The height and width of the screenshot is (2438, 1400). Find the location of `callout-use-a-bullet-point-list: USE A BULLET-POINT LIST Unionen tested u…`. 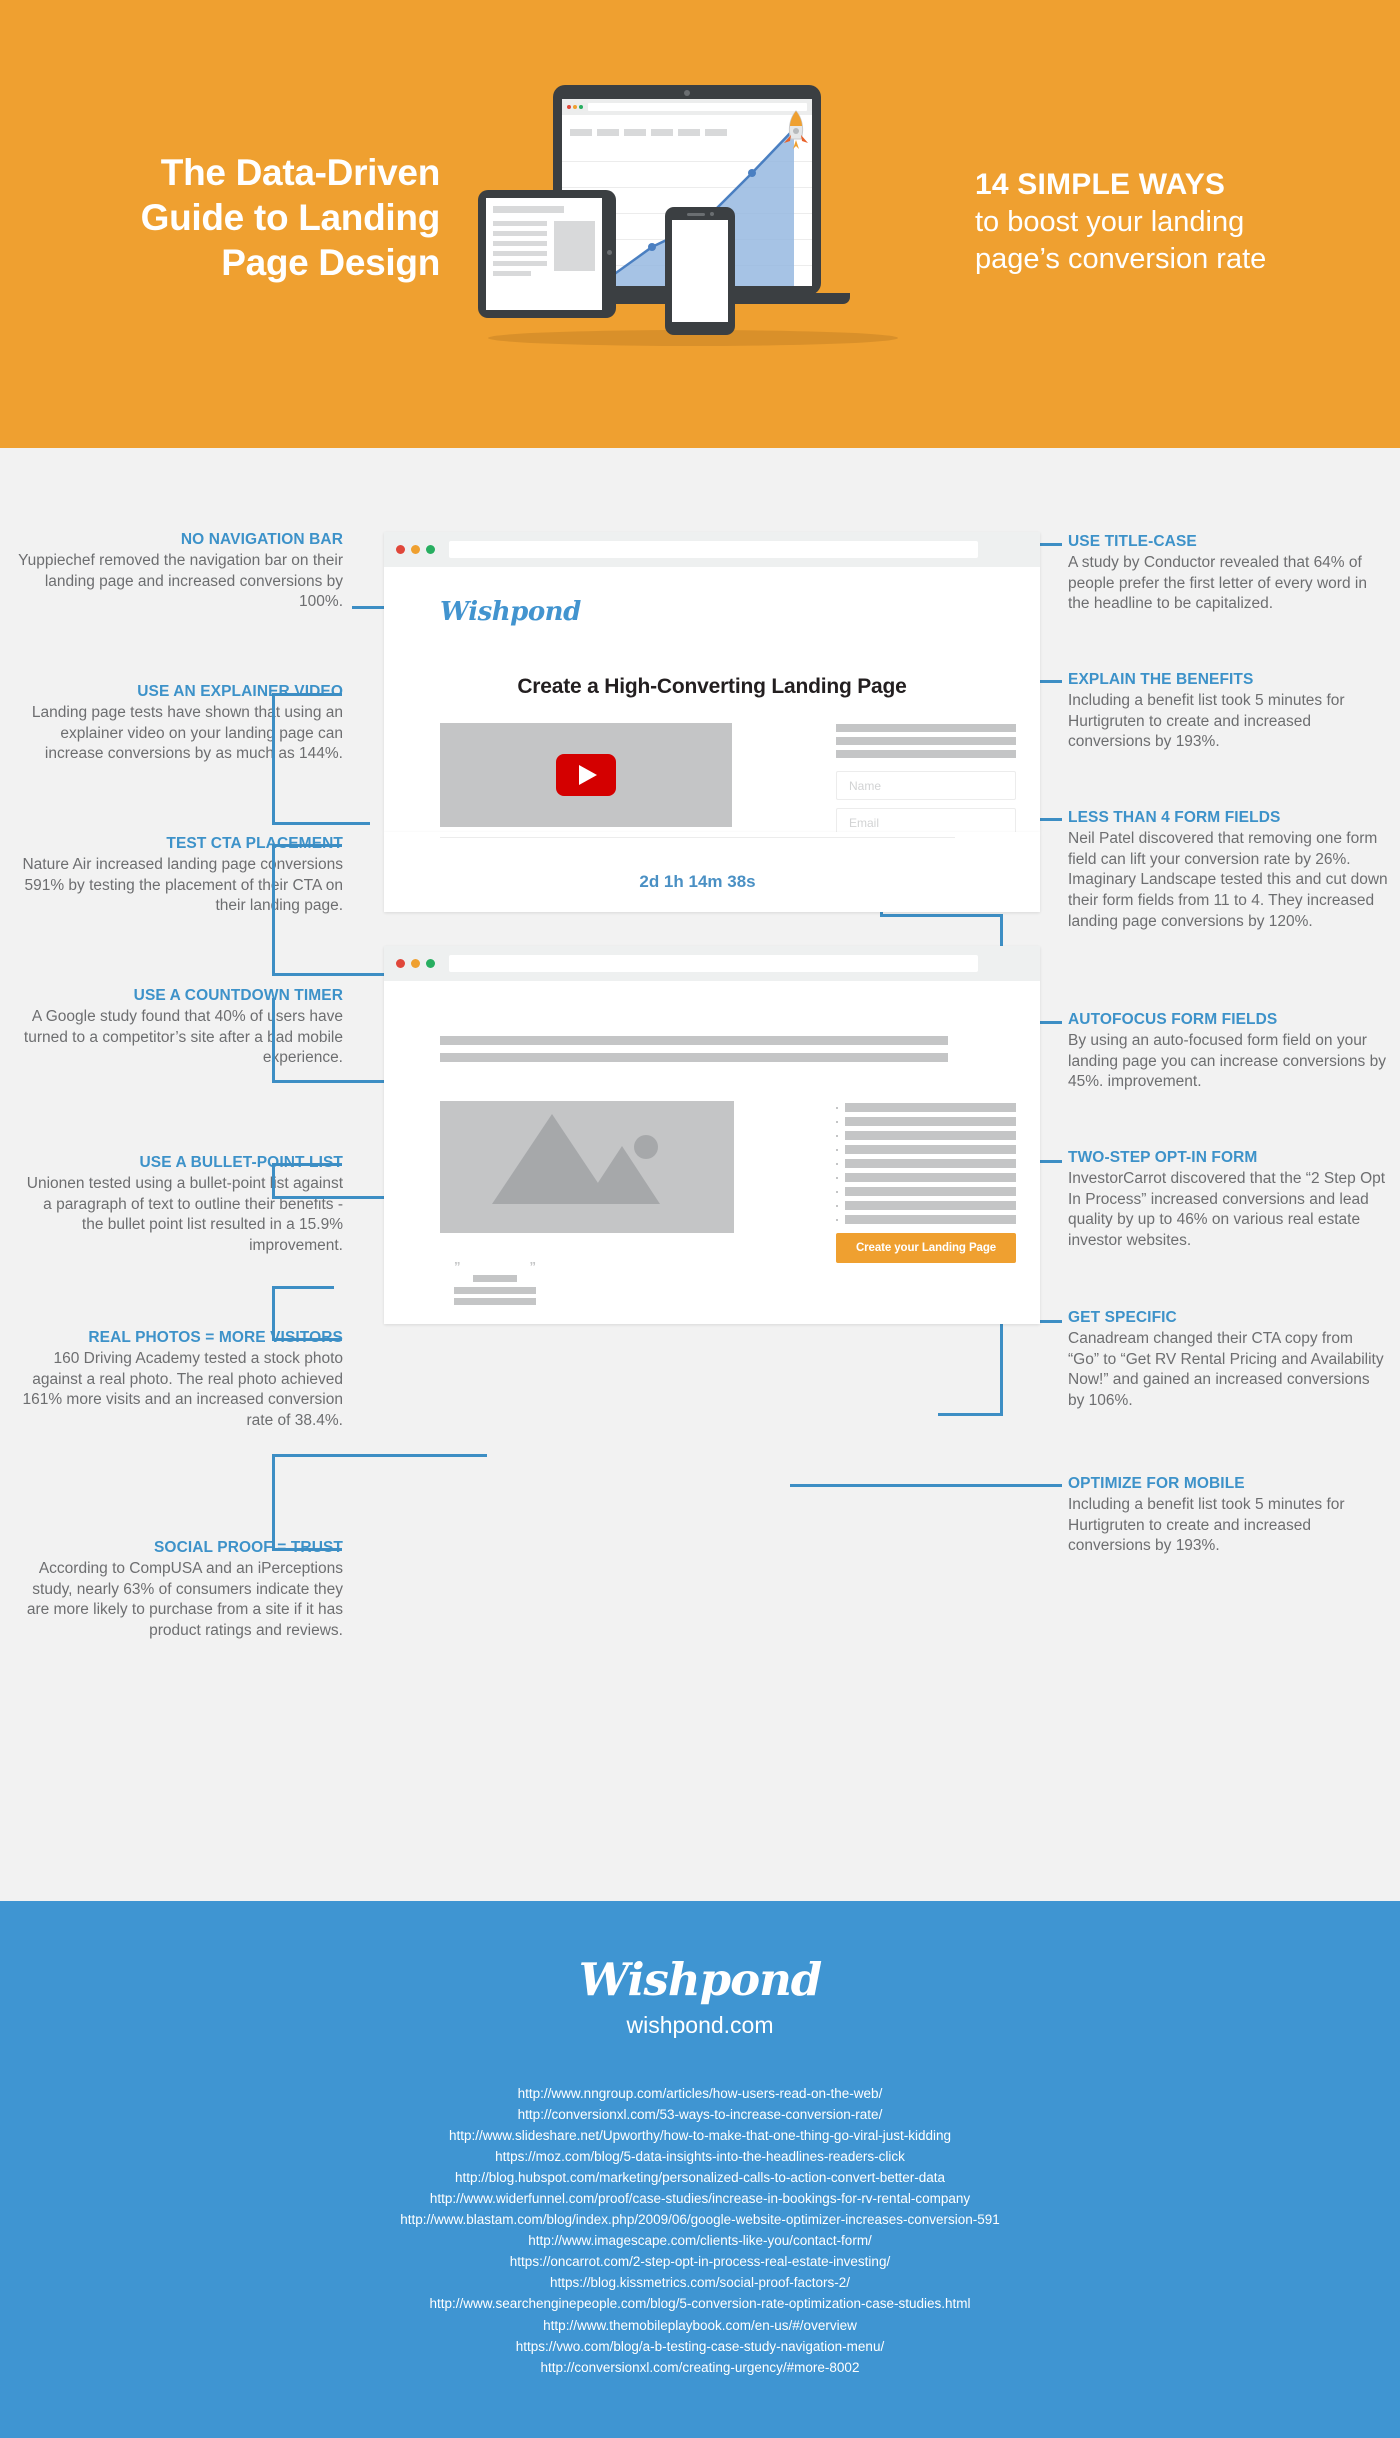

callout-use-a-bullet-point-list: USE A BULLET-POINT LIST Unionen tested u… is located at coordinates (180, 1205).